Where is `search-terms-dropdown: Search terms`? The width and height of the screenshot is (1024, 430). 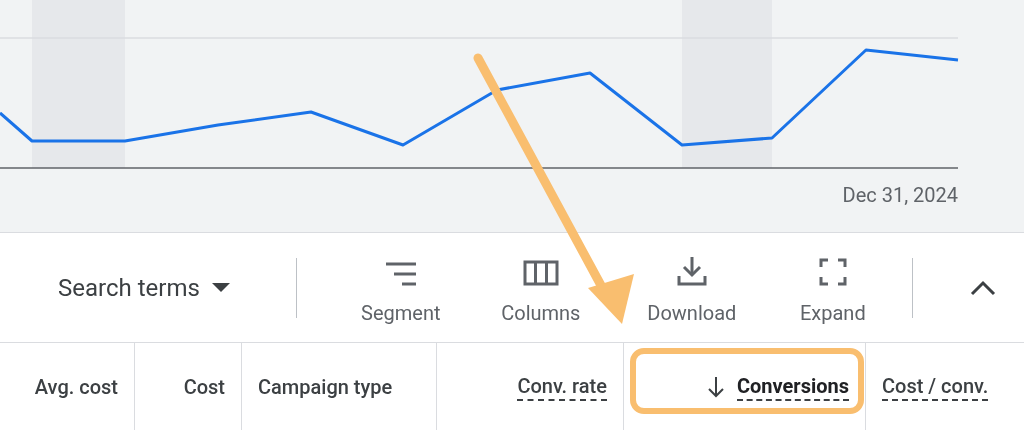
search-terms-dropdown: Search terms is located at coordinates (144, 287).